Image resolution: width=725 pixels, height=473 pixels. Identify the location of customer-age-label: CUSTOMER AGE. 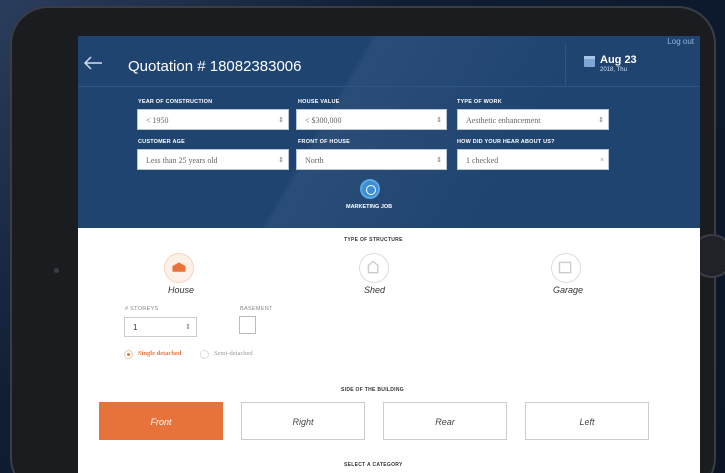
(162, 142).